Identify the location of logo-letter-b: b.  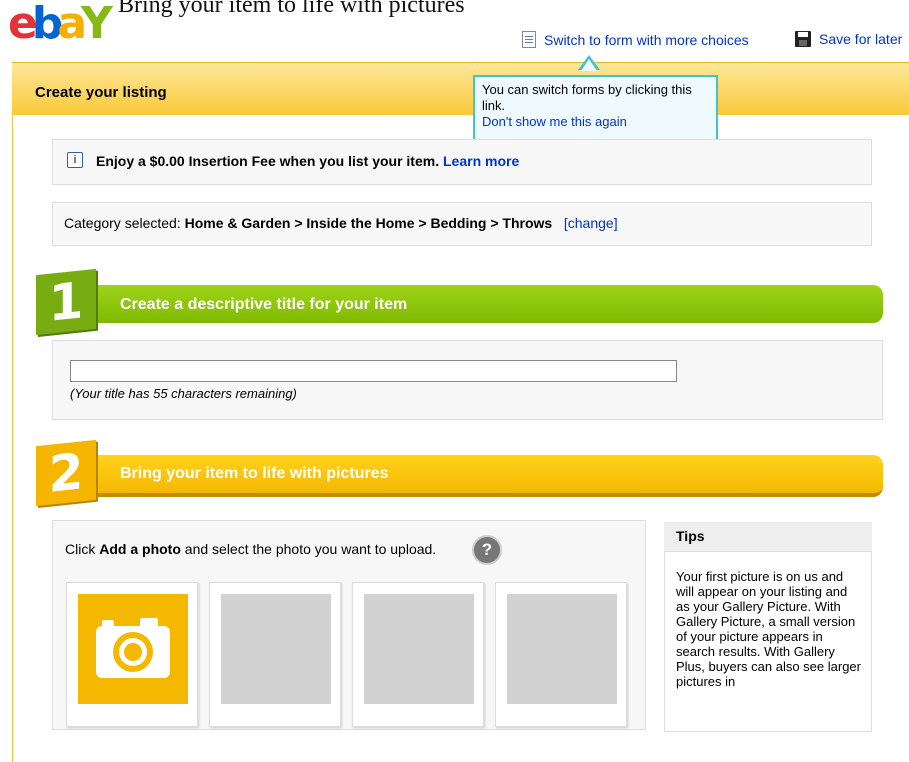
(47, 24).